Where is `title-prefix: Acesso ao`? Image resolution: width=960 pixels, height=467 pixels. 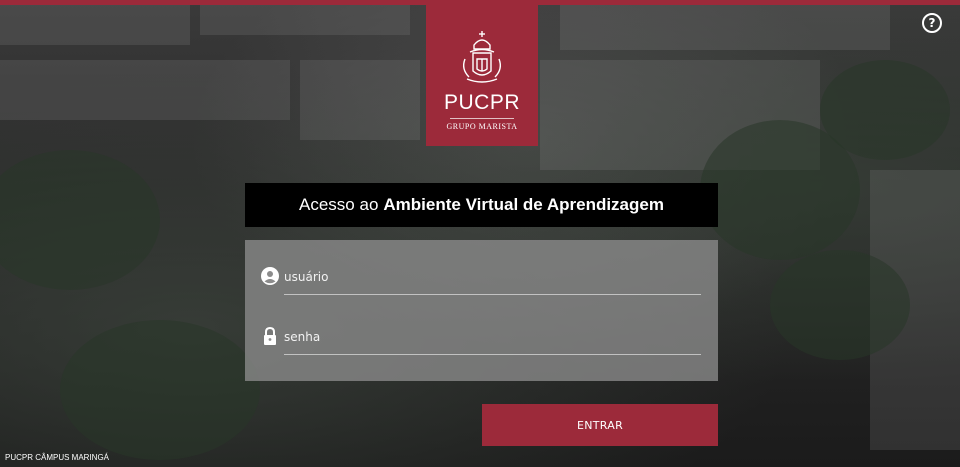
title-prefix: Acesso ao is located at coordinates (339, 204).